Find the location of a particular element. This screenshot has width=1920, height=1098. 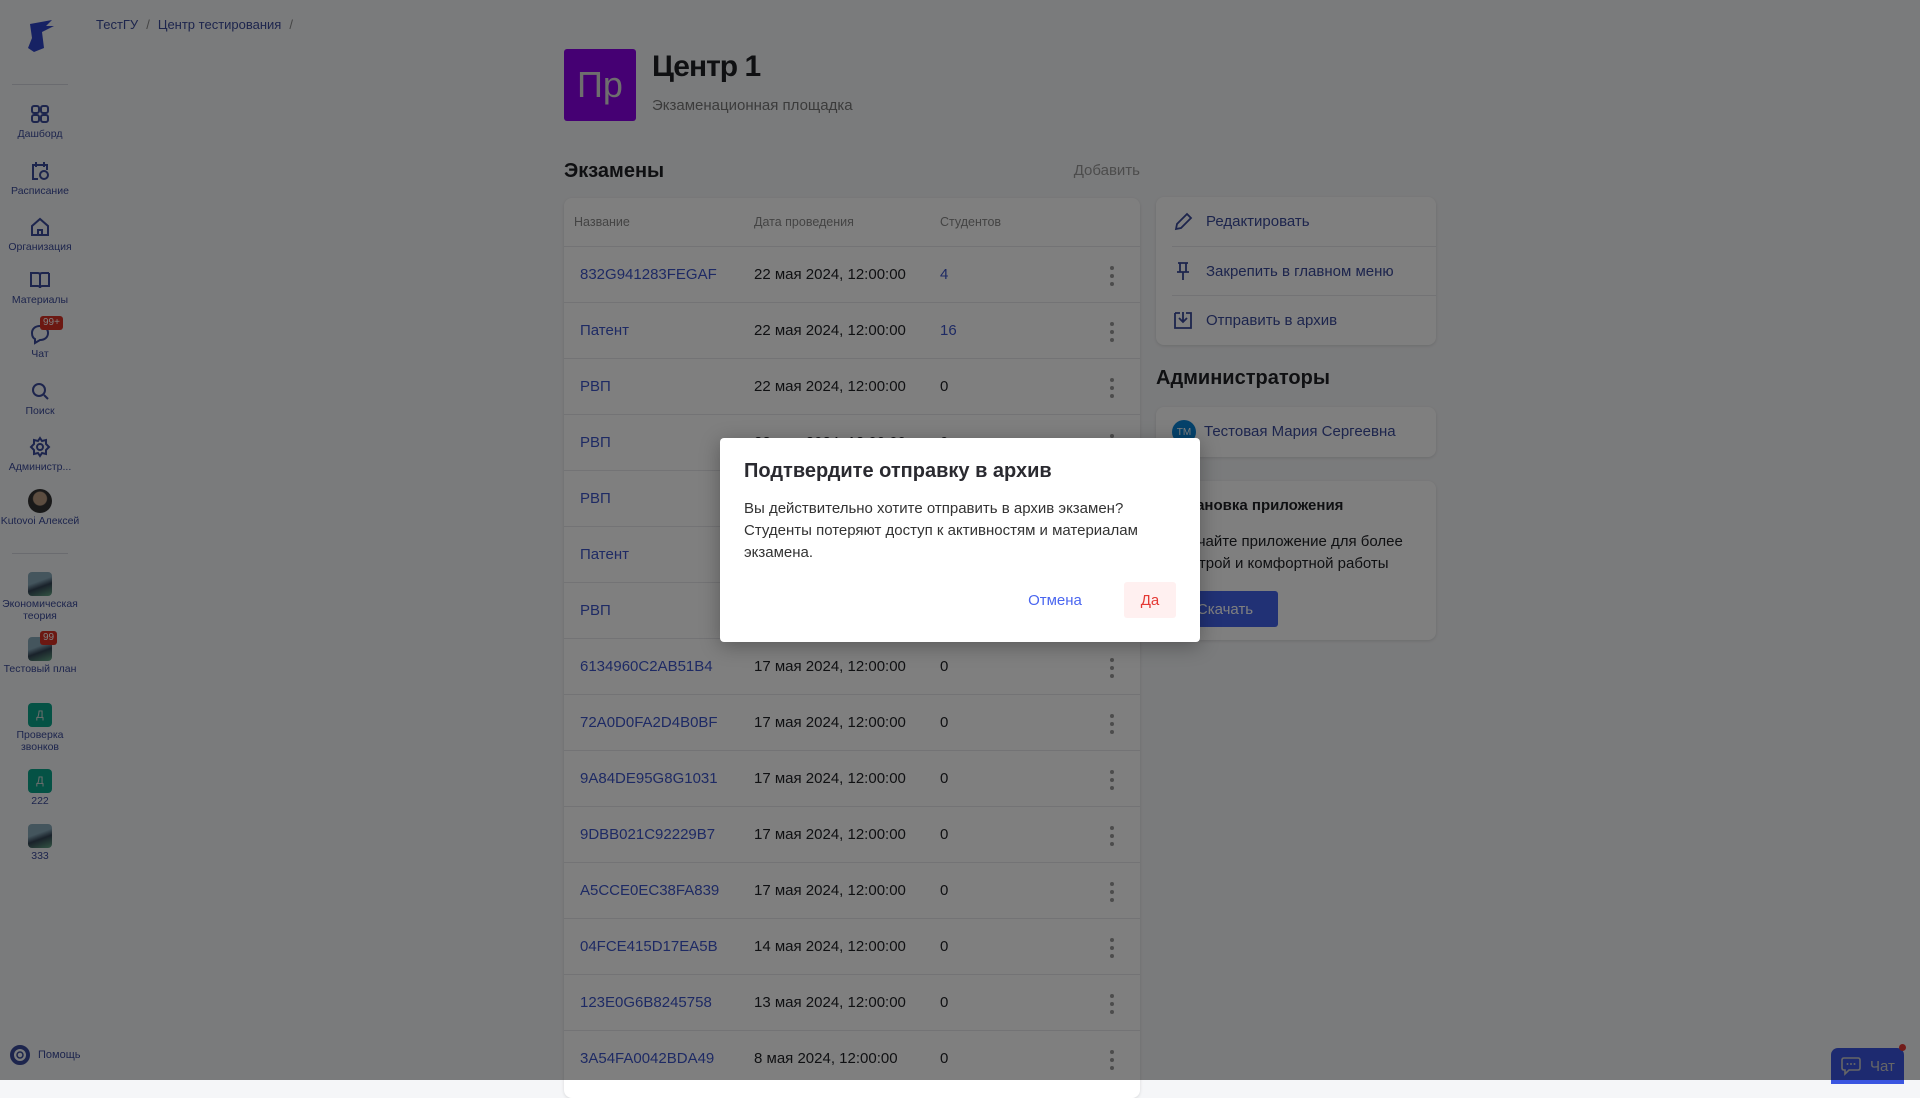

dialog-title: Подтвердите отправку в архив is located at coordinates (898, 471).